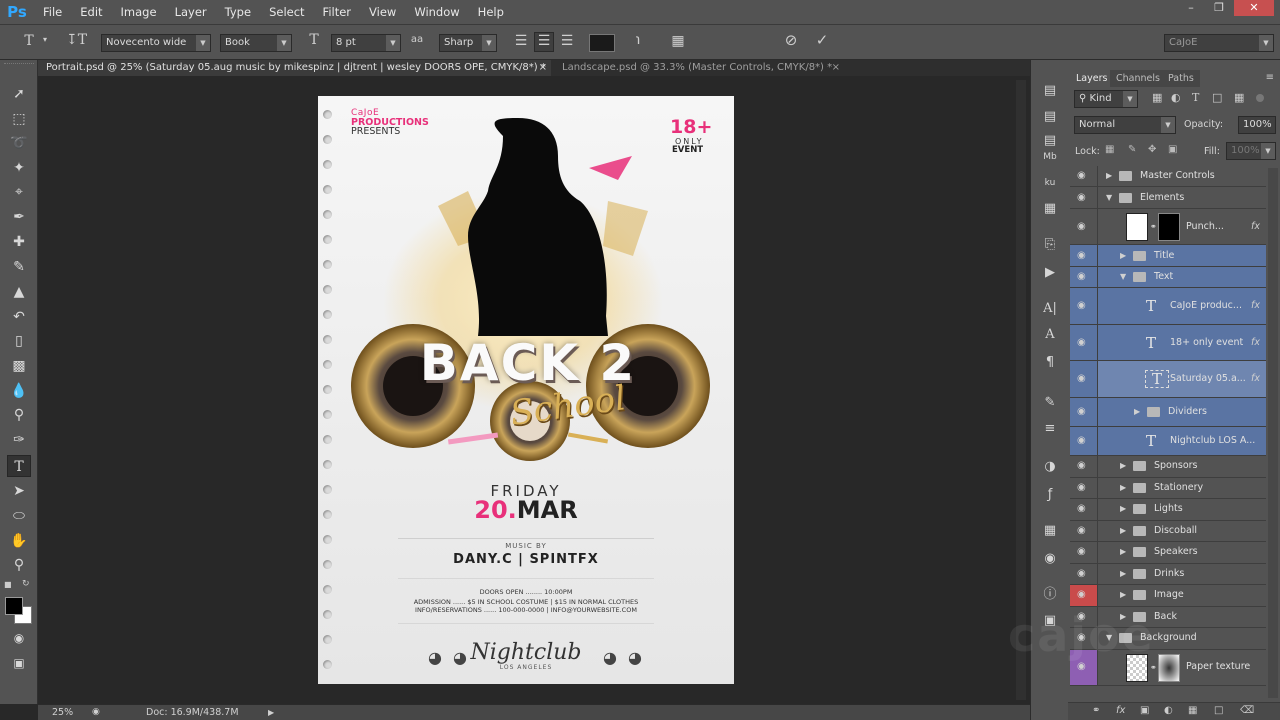 The width and height of the screenshot is (1280, 720). Describe the element at coordinates (19, 64) in the screenshot. I see `panel-grip` at that location.